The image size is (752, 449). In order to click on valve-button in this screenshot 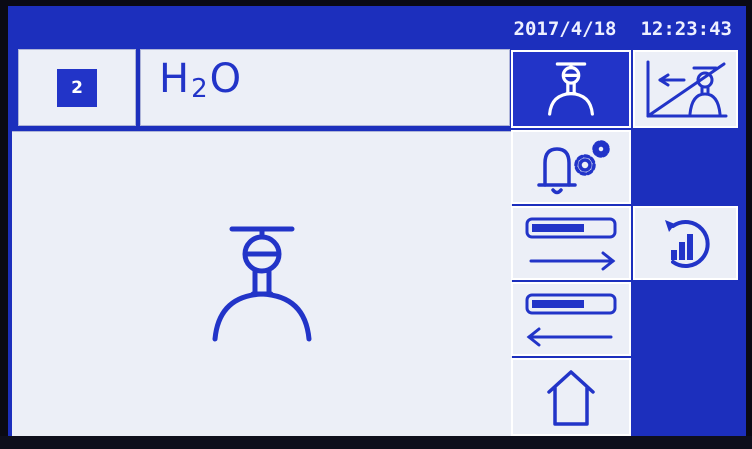, I will do `click(571, 89)`.